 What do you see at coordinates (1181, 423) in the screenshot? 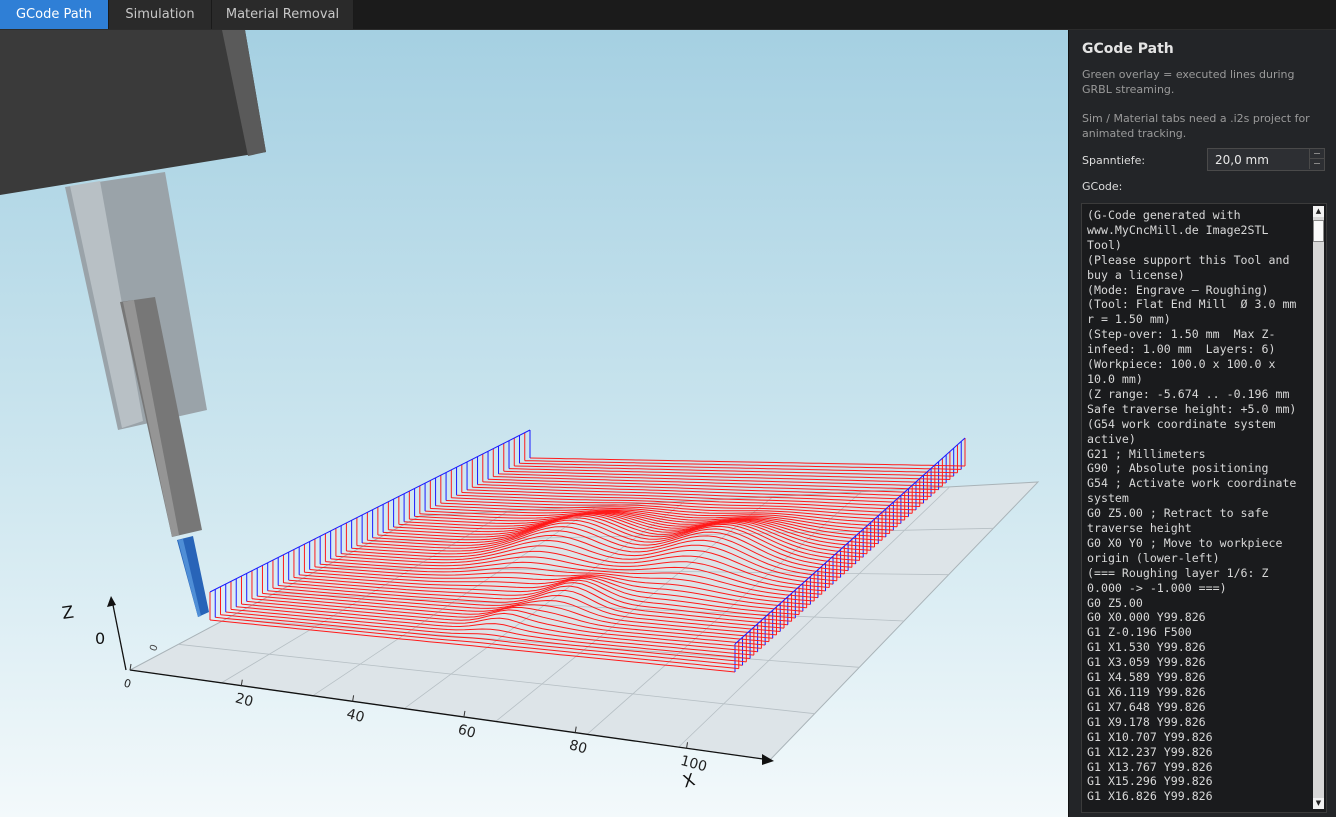
I see `gcode-line: (G54 work coordinate system` at bounding box center [1181, 423].